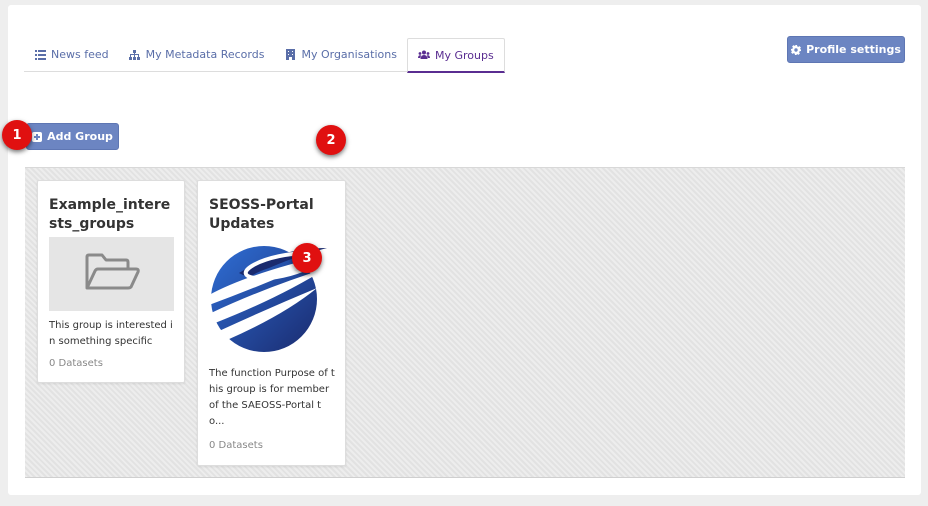  I want to click on group-title: SEOSS-Portal Updates, so click(269, 215).